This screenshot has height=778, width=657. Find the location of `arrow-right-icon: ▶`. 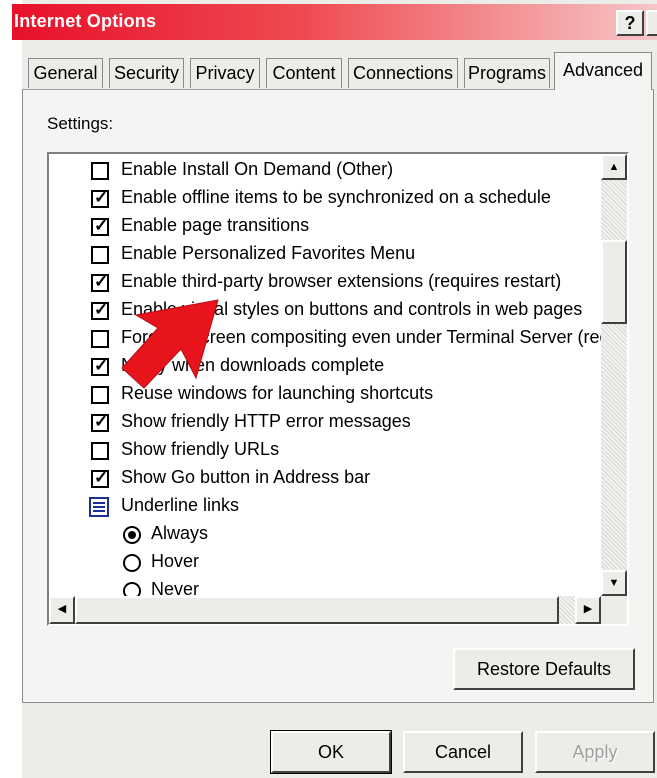

arrow-right-icon: ▶ is located at coordinates (588, 609).